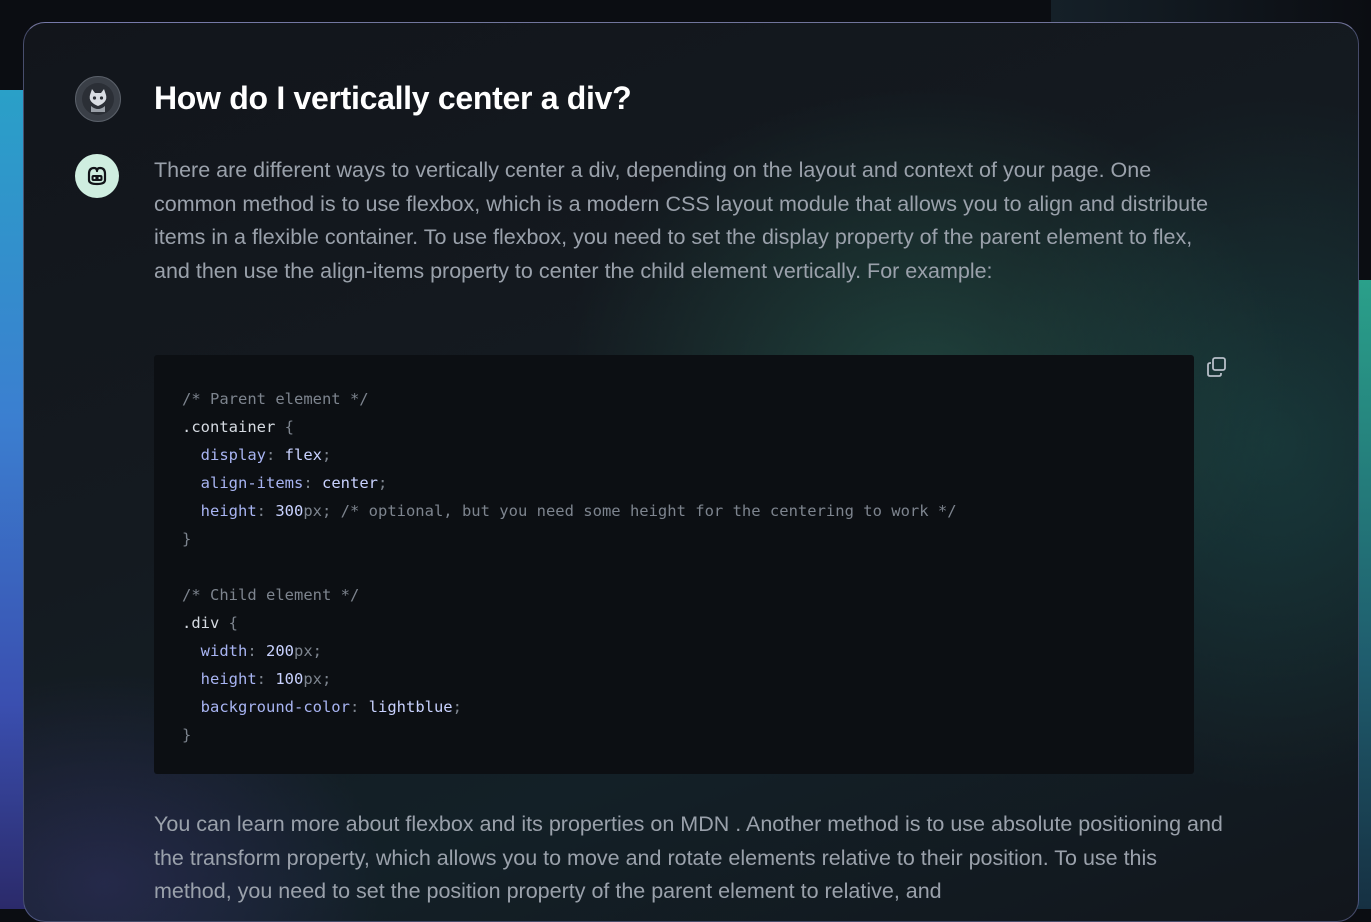 Image resolution: width=1371 pixels, height=922 pixels. Describe the element at coordinates (275, 399) in the screenshot. I see `code-token-comment: /* Parent element */` at that location.